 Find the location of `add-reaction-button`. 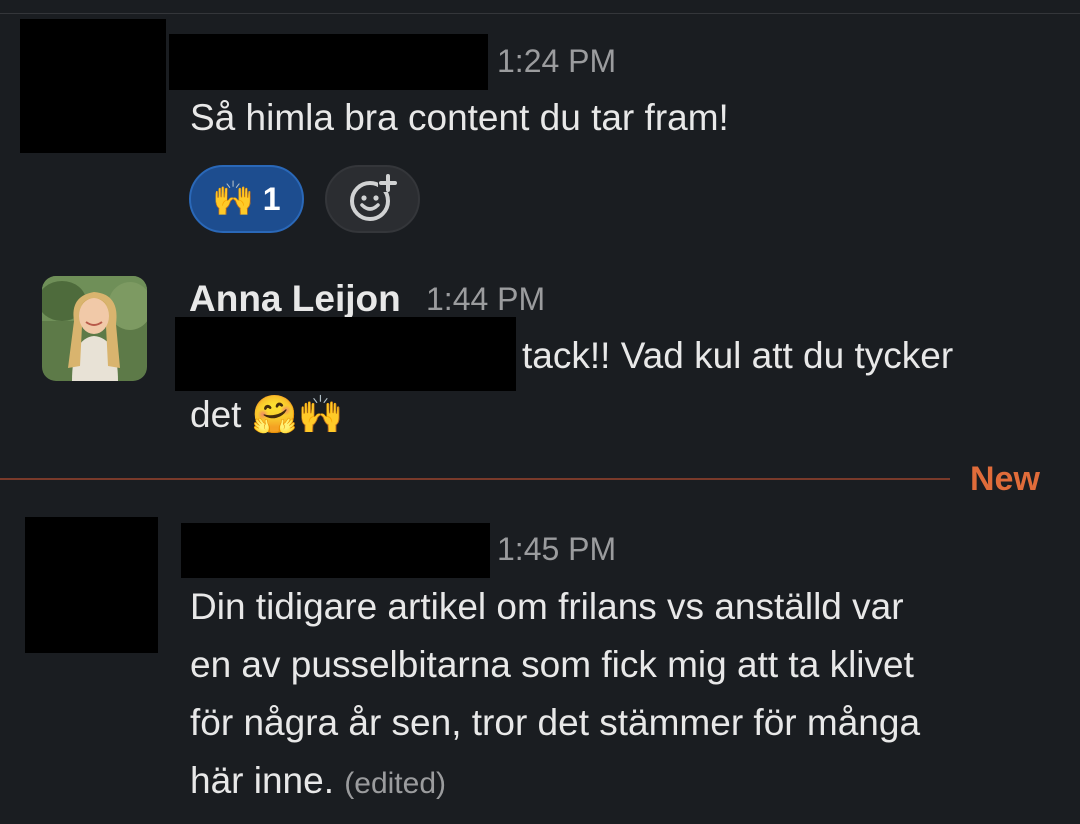

add-reaction-button is located at coordinates (372, 199).